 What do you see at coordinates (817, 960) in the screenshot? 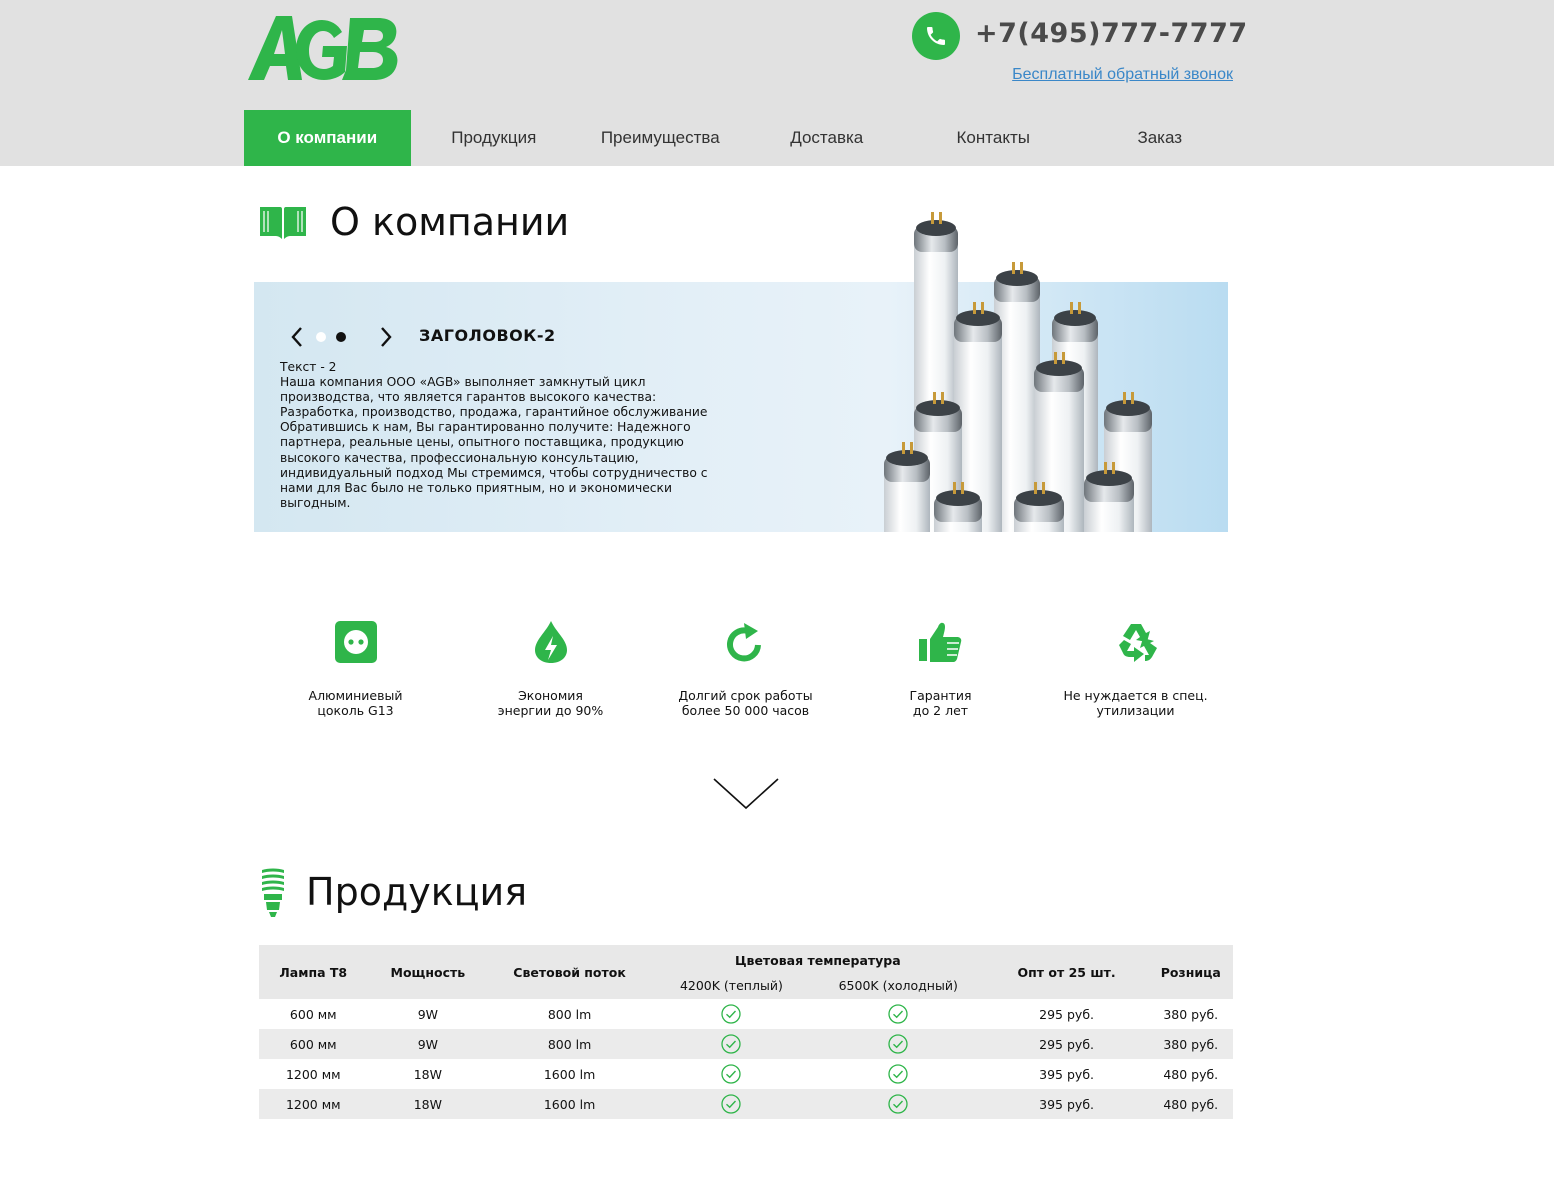
I see `col-header-color-temp: Цветовая температура` at bounding box center [817, 960].